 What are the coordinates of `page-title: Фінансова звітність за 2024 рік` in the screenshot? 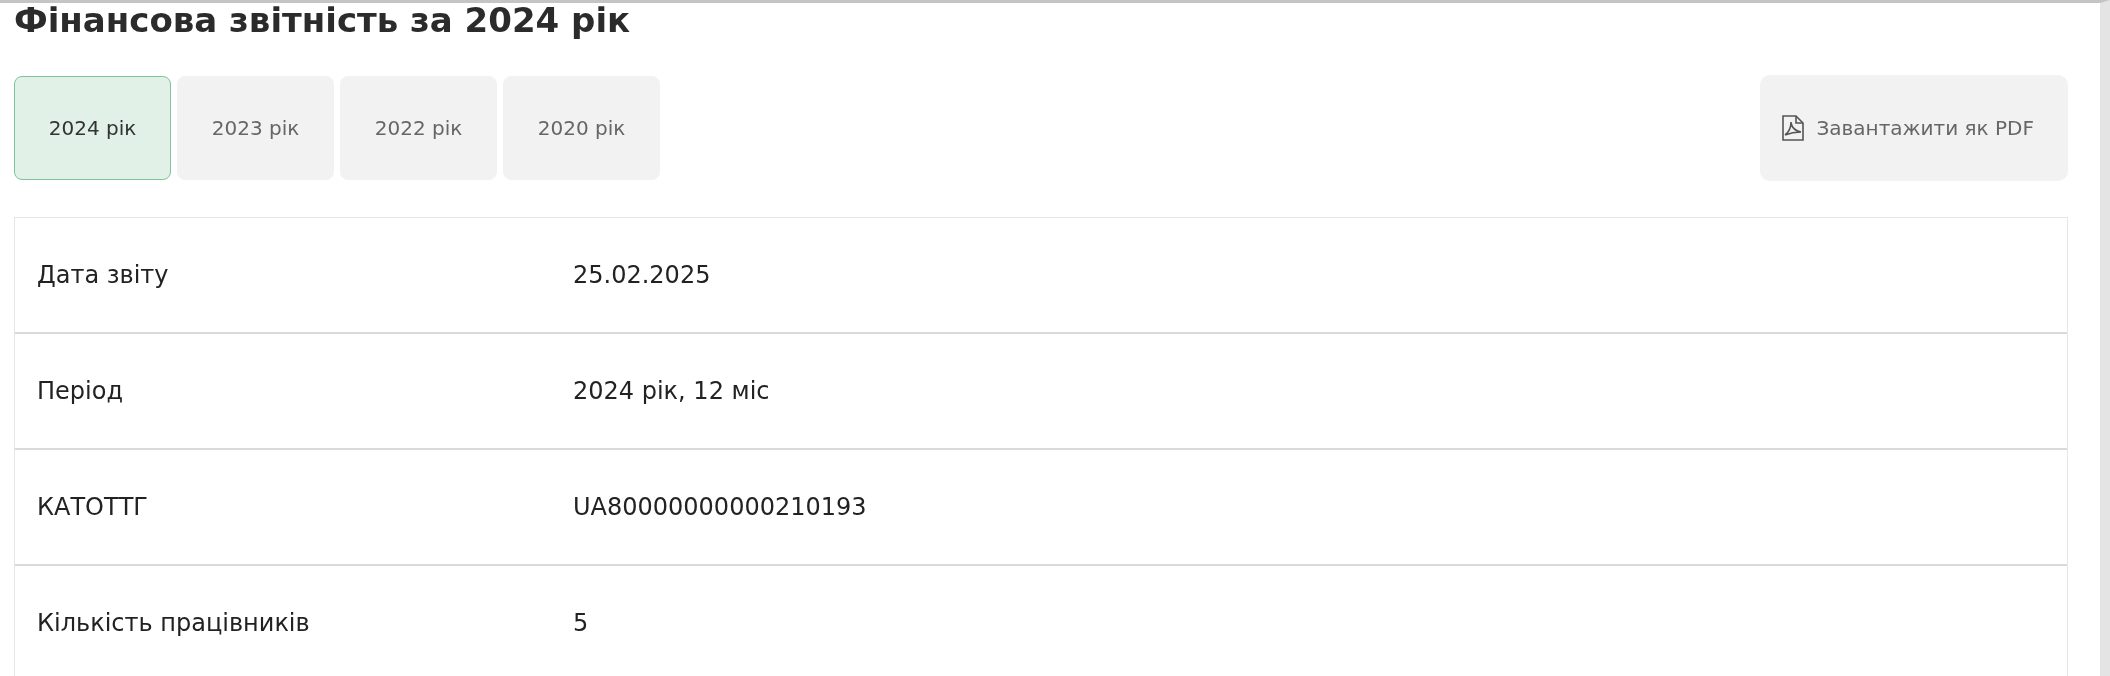 It's located at (323, 22).